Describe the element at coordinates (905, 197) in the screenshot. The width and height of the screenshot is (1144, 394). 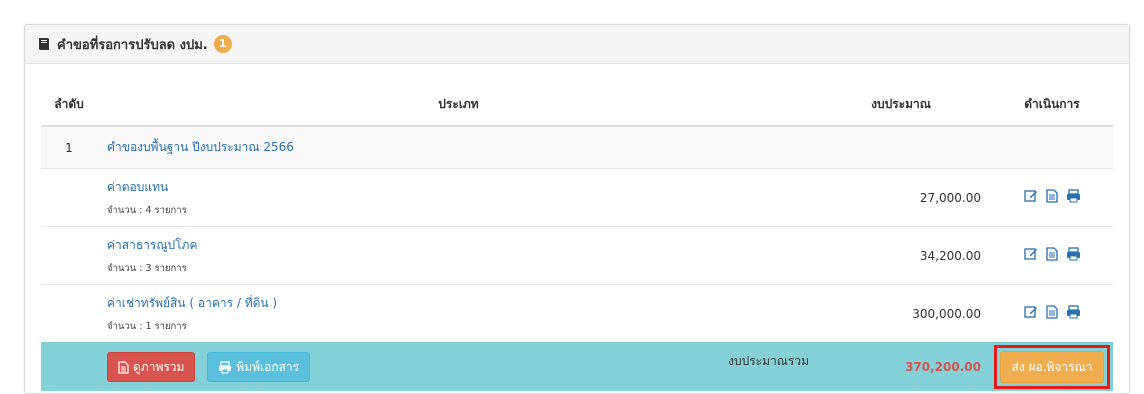
I see `item-amount: 27,000.00` at that location.